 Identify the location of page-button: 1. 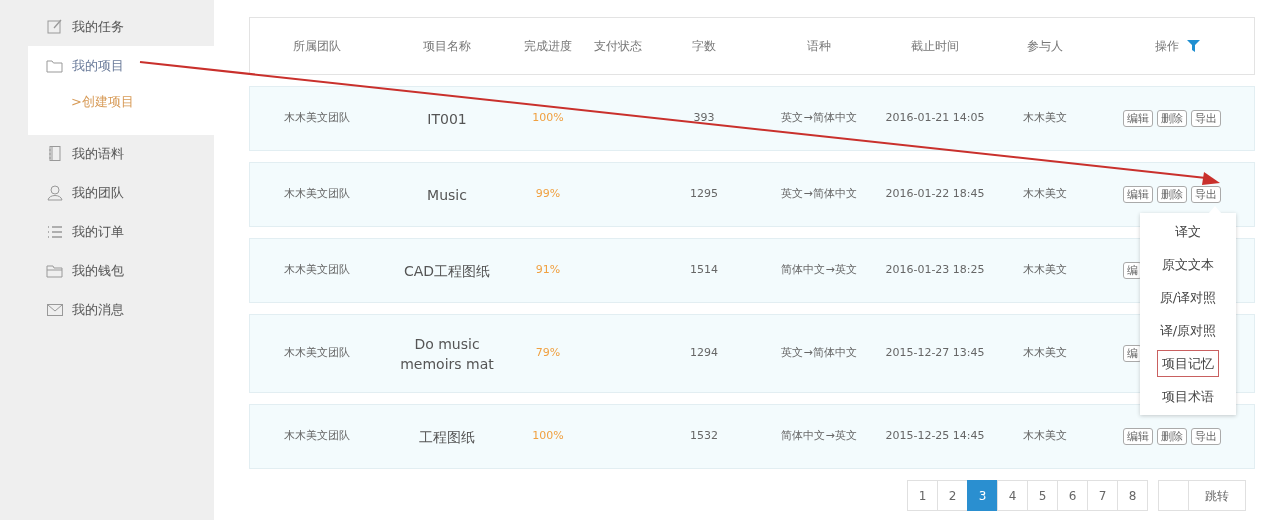
(922, 495).